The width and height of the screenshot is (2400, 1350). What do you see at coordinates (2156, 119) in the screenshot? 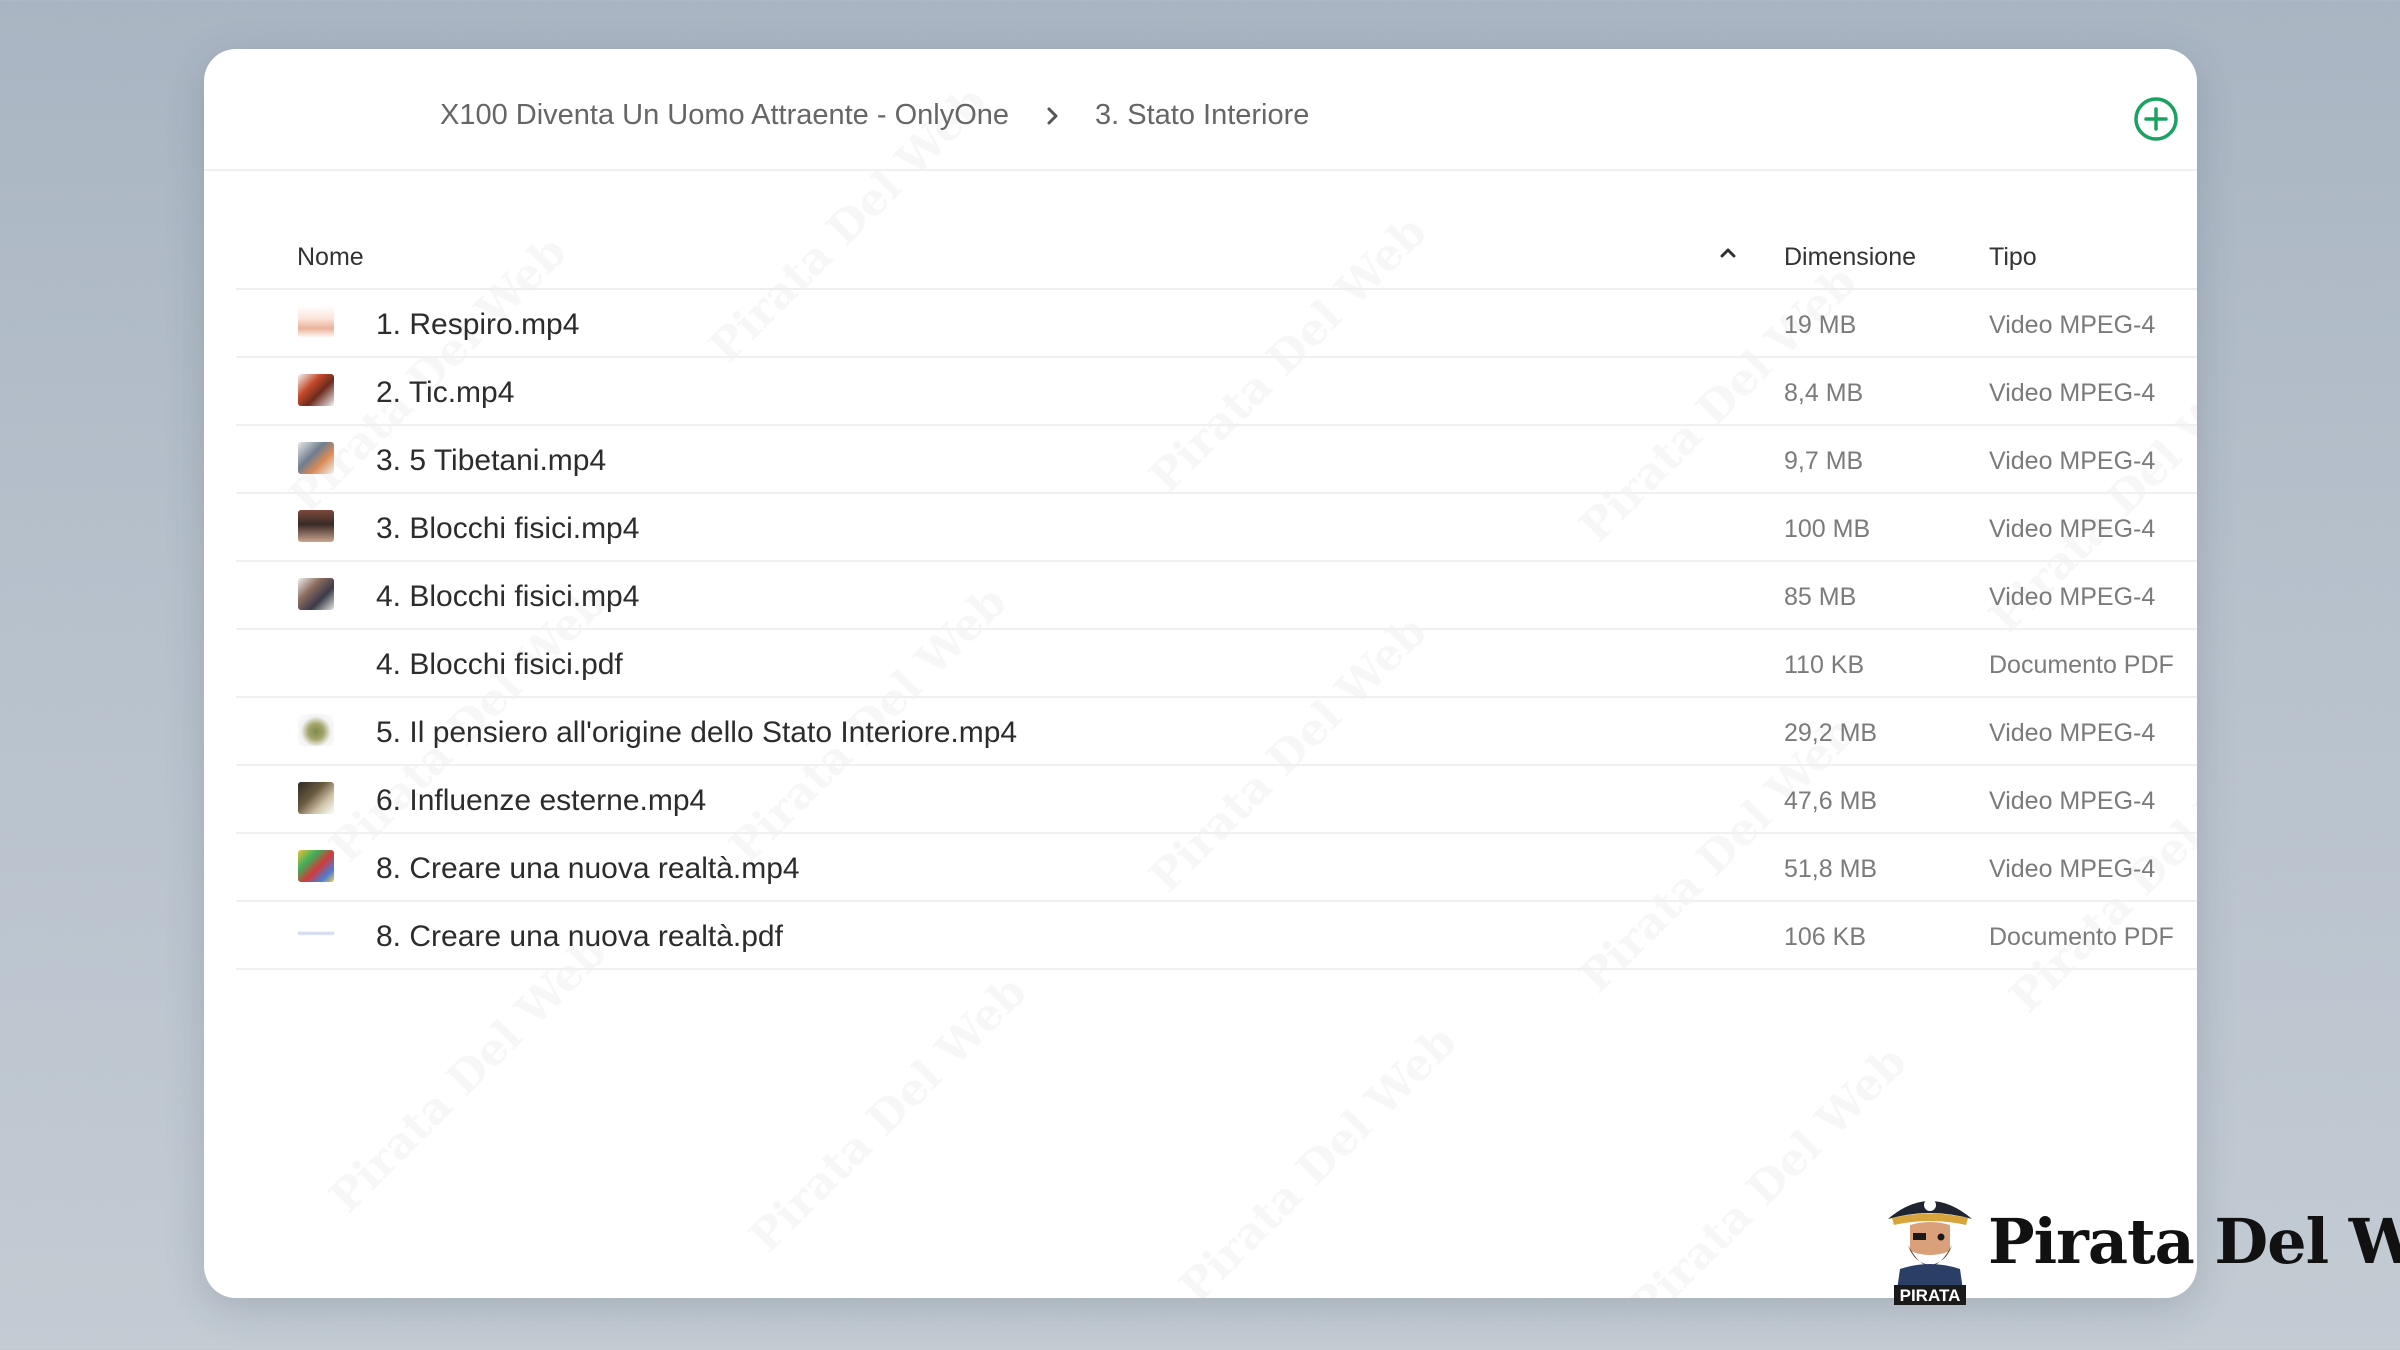
I see `plus-circle-icon` at bounding box center [2156, 119].